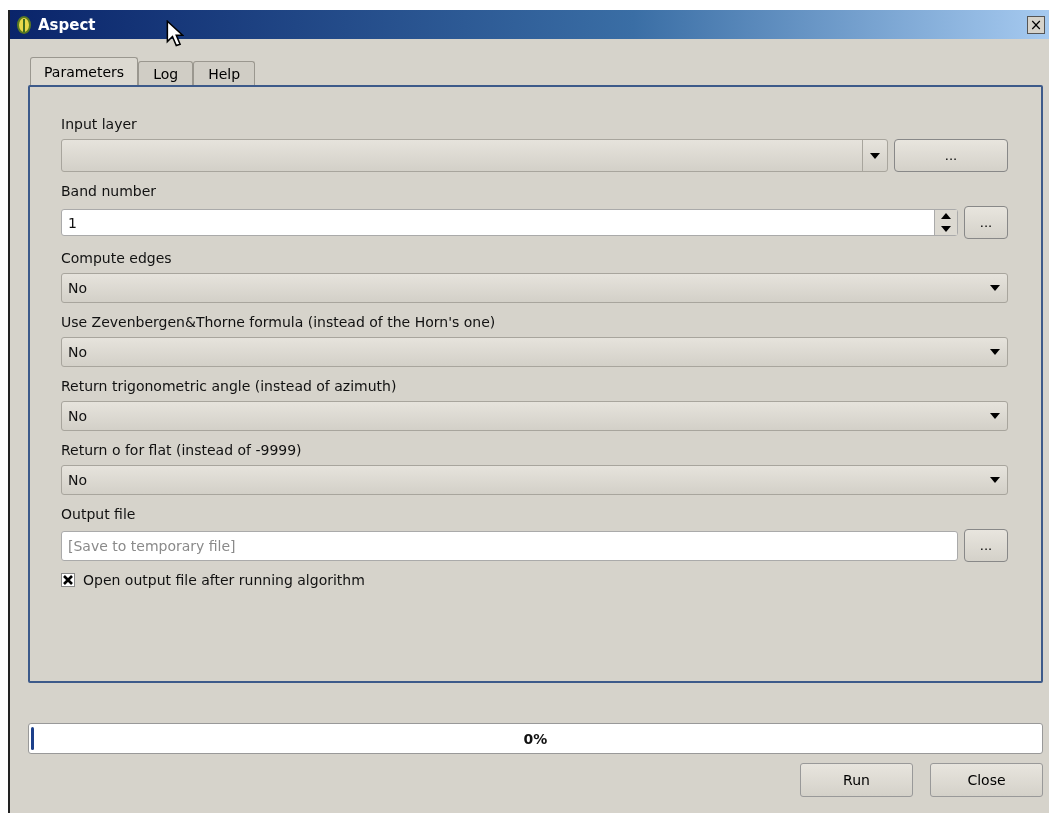 The width and height of the screenshot is (1049, 815). I want to click on output-file-field: [Save to temporary file], so click(509, 545).